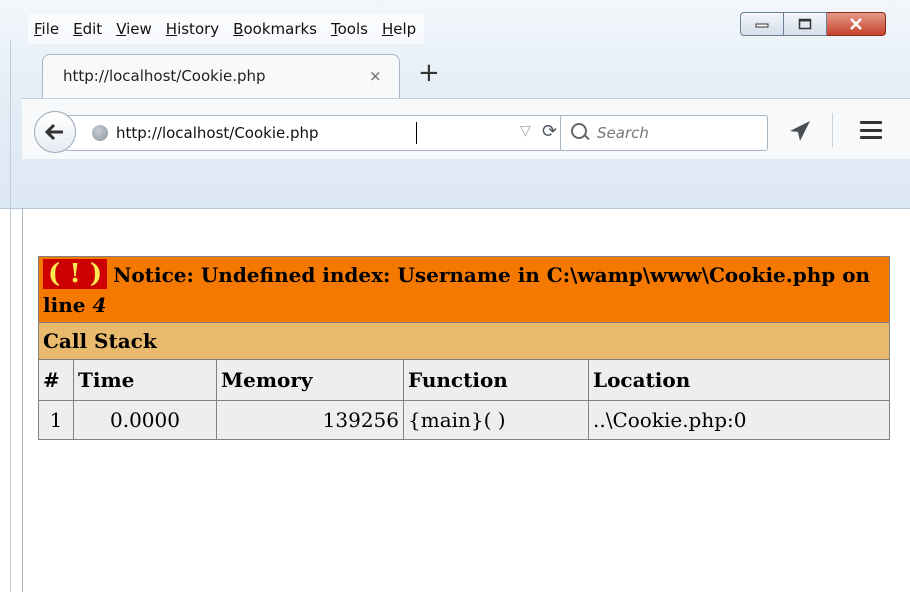 Image resolution: width=910 pixels, height=592 pixels. I want to click on new-tab-button: +, so click(429, 73).